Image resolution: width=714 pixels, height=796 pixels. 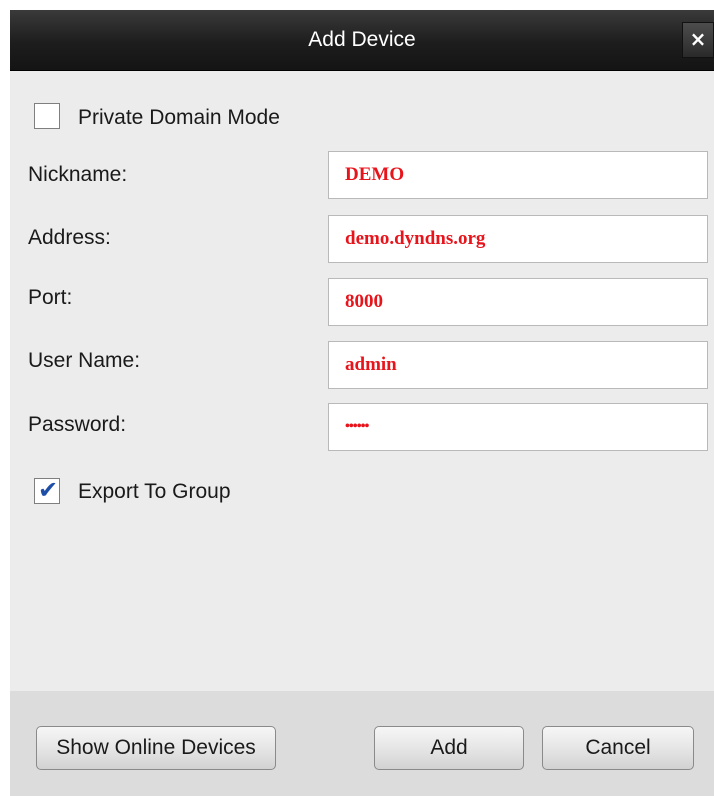 What do you see at coordinates (156, 748) in the screenshot?
I see `show-online-devices-button: Show Online Devices` at bounding box center [156, 748].